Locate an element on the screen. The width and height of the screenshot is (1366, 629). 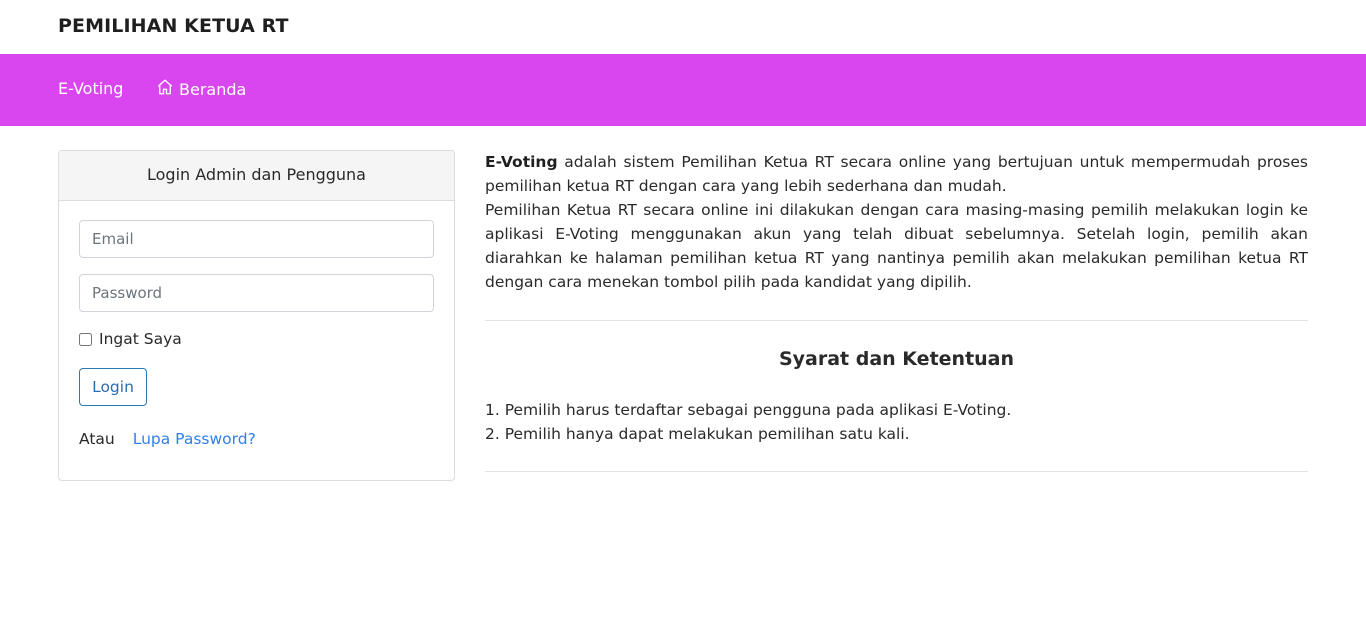
email-input is located at coordinates (256, 239).